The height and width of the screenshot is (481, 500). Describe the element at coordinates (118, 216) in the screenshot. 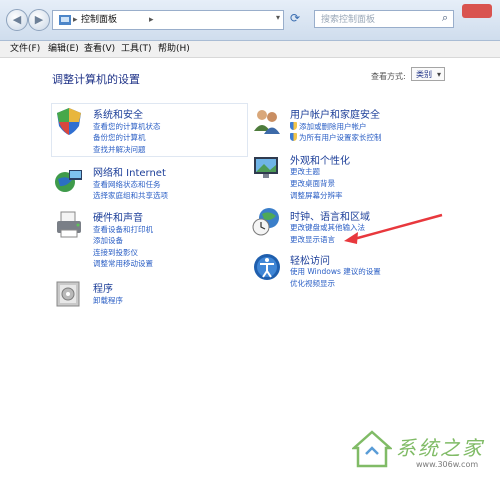

I see `category-hardware-sound-title: 硬件和声音` at that location.